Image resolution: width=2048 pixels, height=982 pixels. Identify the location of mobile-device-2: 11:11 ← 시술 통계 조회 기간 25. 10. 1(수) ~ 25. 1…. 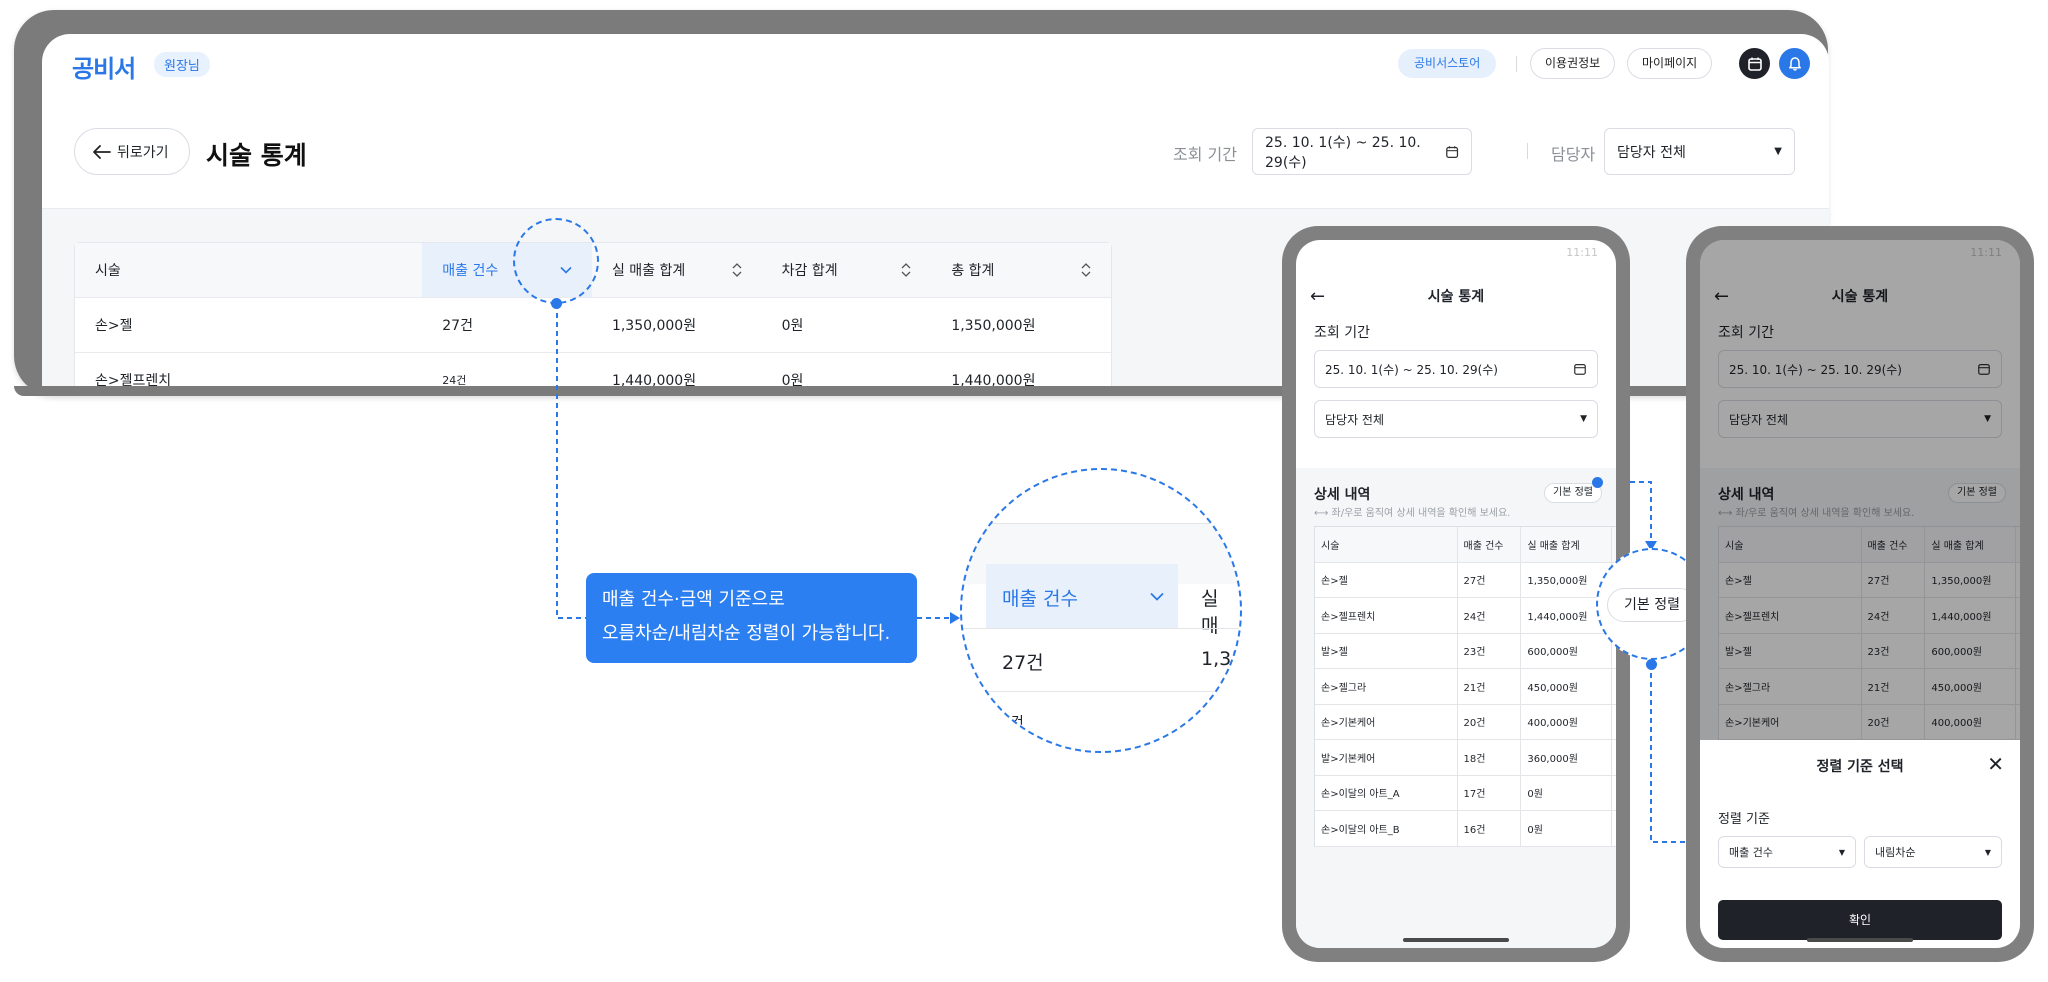
(1860, 594).